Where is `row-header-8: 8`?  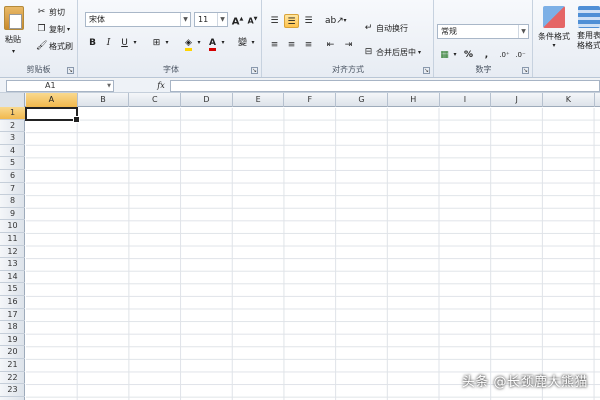
row-header-8: 8 is located at coordinates (12, 201).